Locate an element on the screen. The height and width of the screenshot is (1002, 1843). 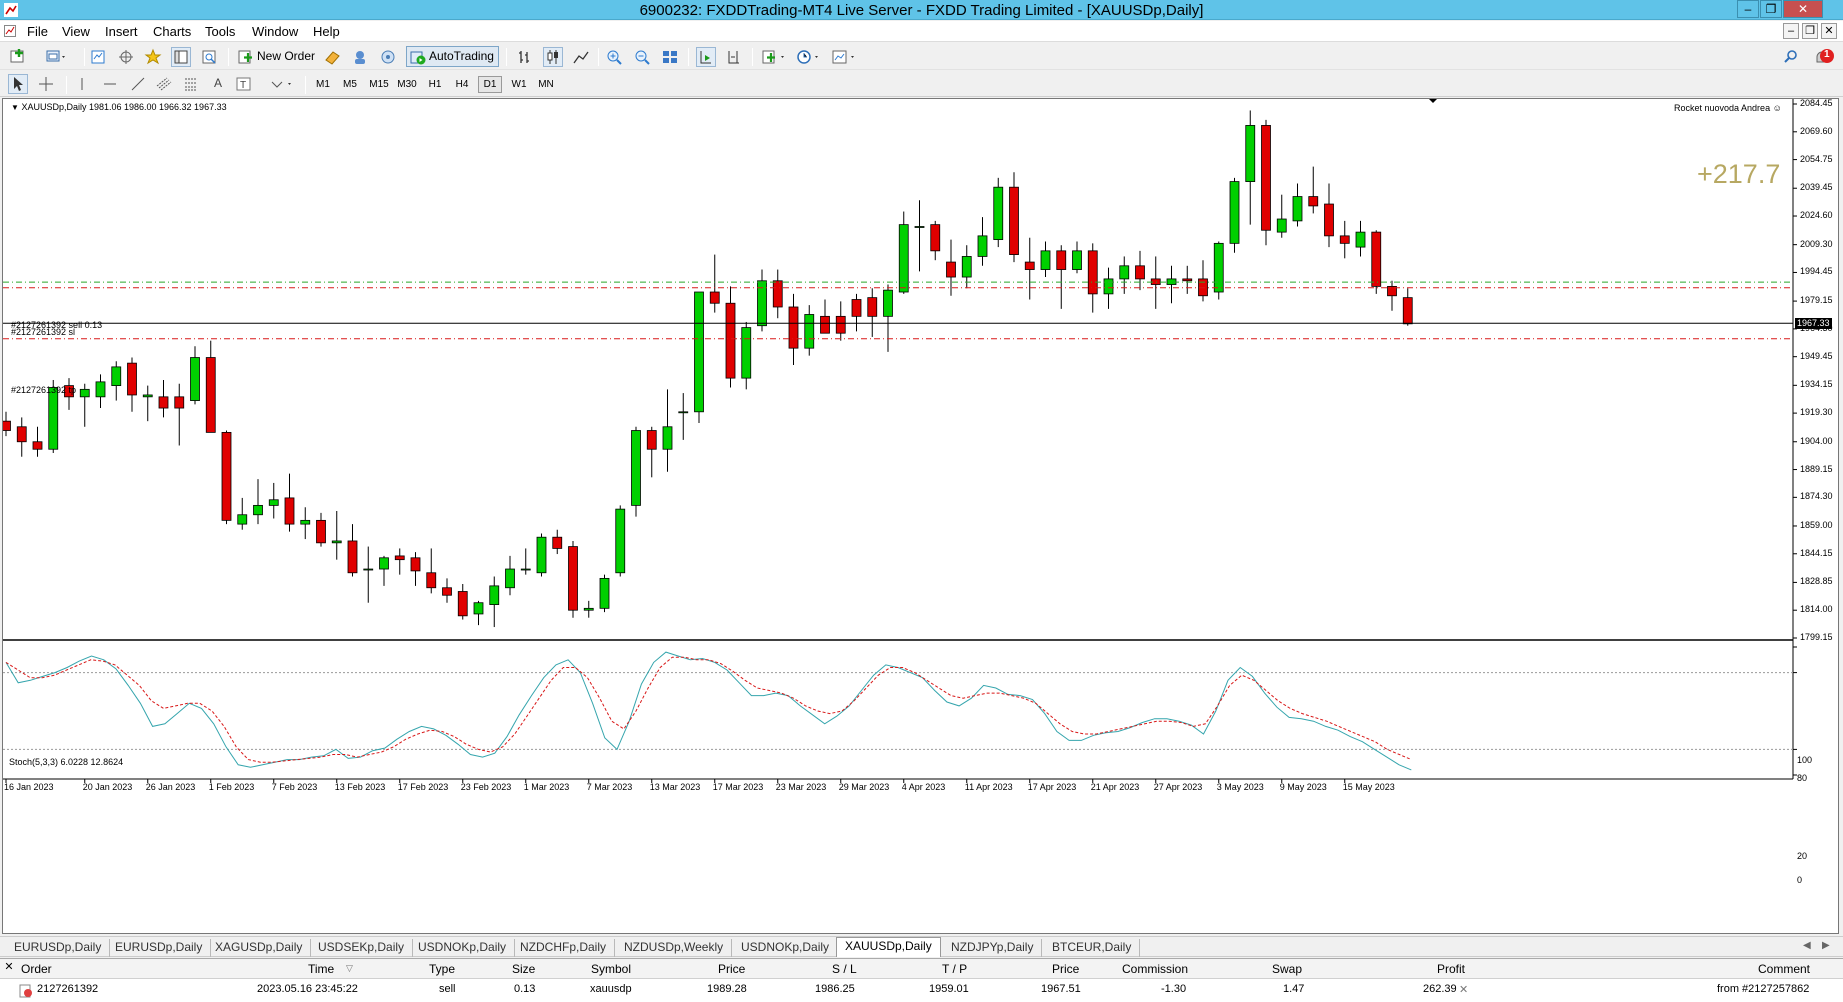
minimize-button: – is located at coordinates (1748, 9).